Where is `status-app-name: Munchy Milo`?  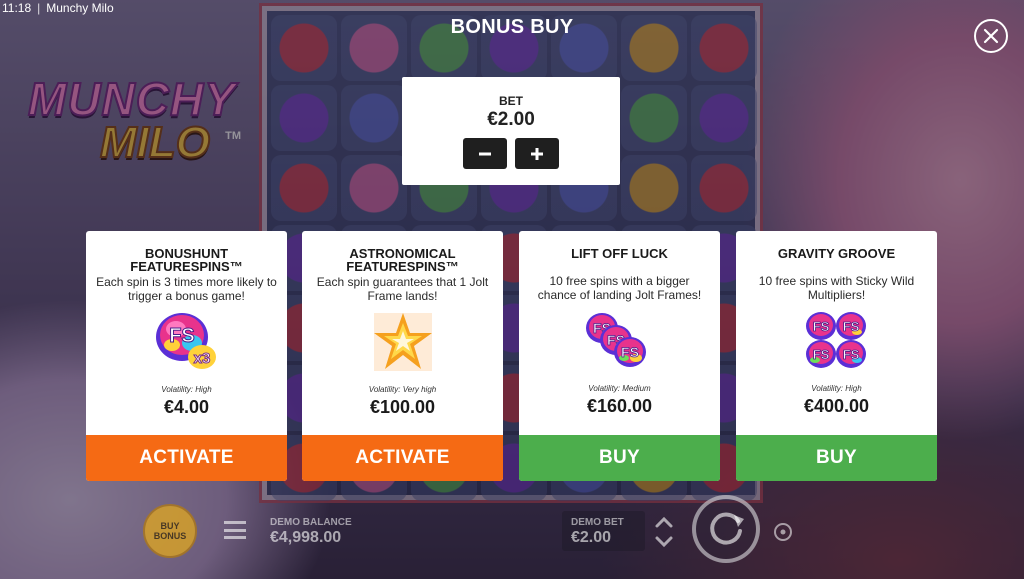 status-app-name: Munchy Milo is located at coordinates (80, 8).